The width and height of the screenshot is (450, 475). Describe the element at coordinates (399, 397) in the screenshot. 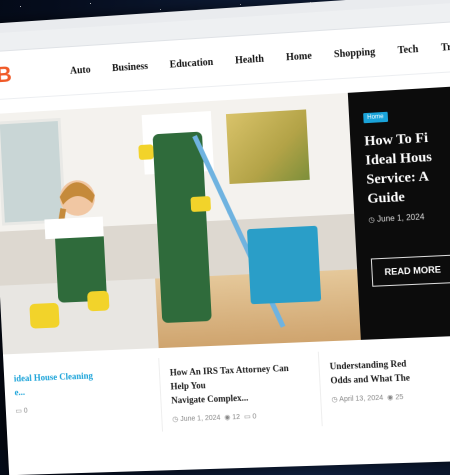

I see `post-views: 25` at that location.